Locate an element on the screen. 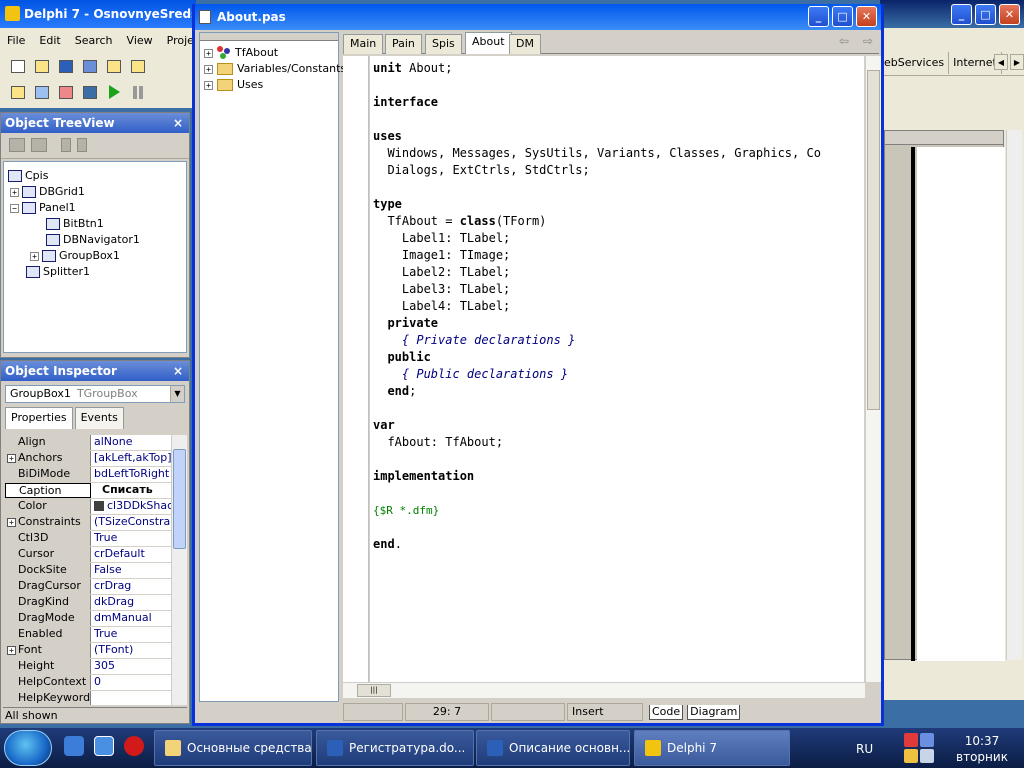 The width and height of the screenshot is (1024, 768). arrow-down-icon is located at coordinates (82, 145).